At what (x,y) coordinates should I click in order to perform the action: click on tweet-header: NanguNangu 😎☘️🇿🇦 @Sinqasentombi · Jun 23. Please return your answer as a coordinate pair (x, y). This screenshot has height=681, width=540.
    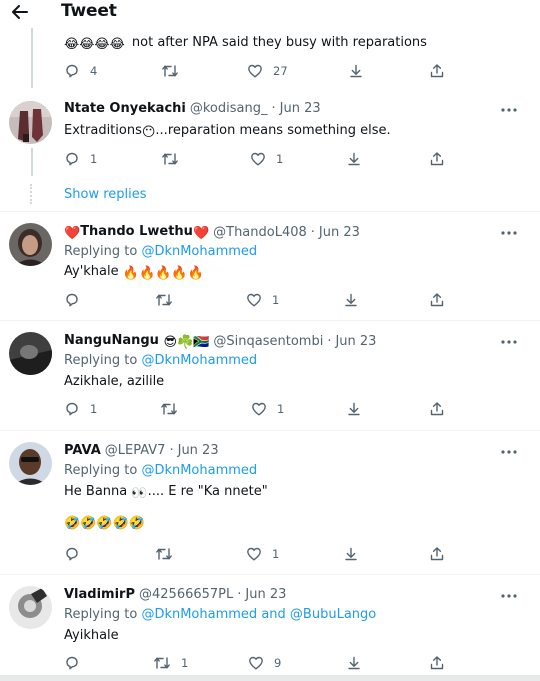
    Looking at the image, I should click on (220, 341).